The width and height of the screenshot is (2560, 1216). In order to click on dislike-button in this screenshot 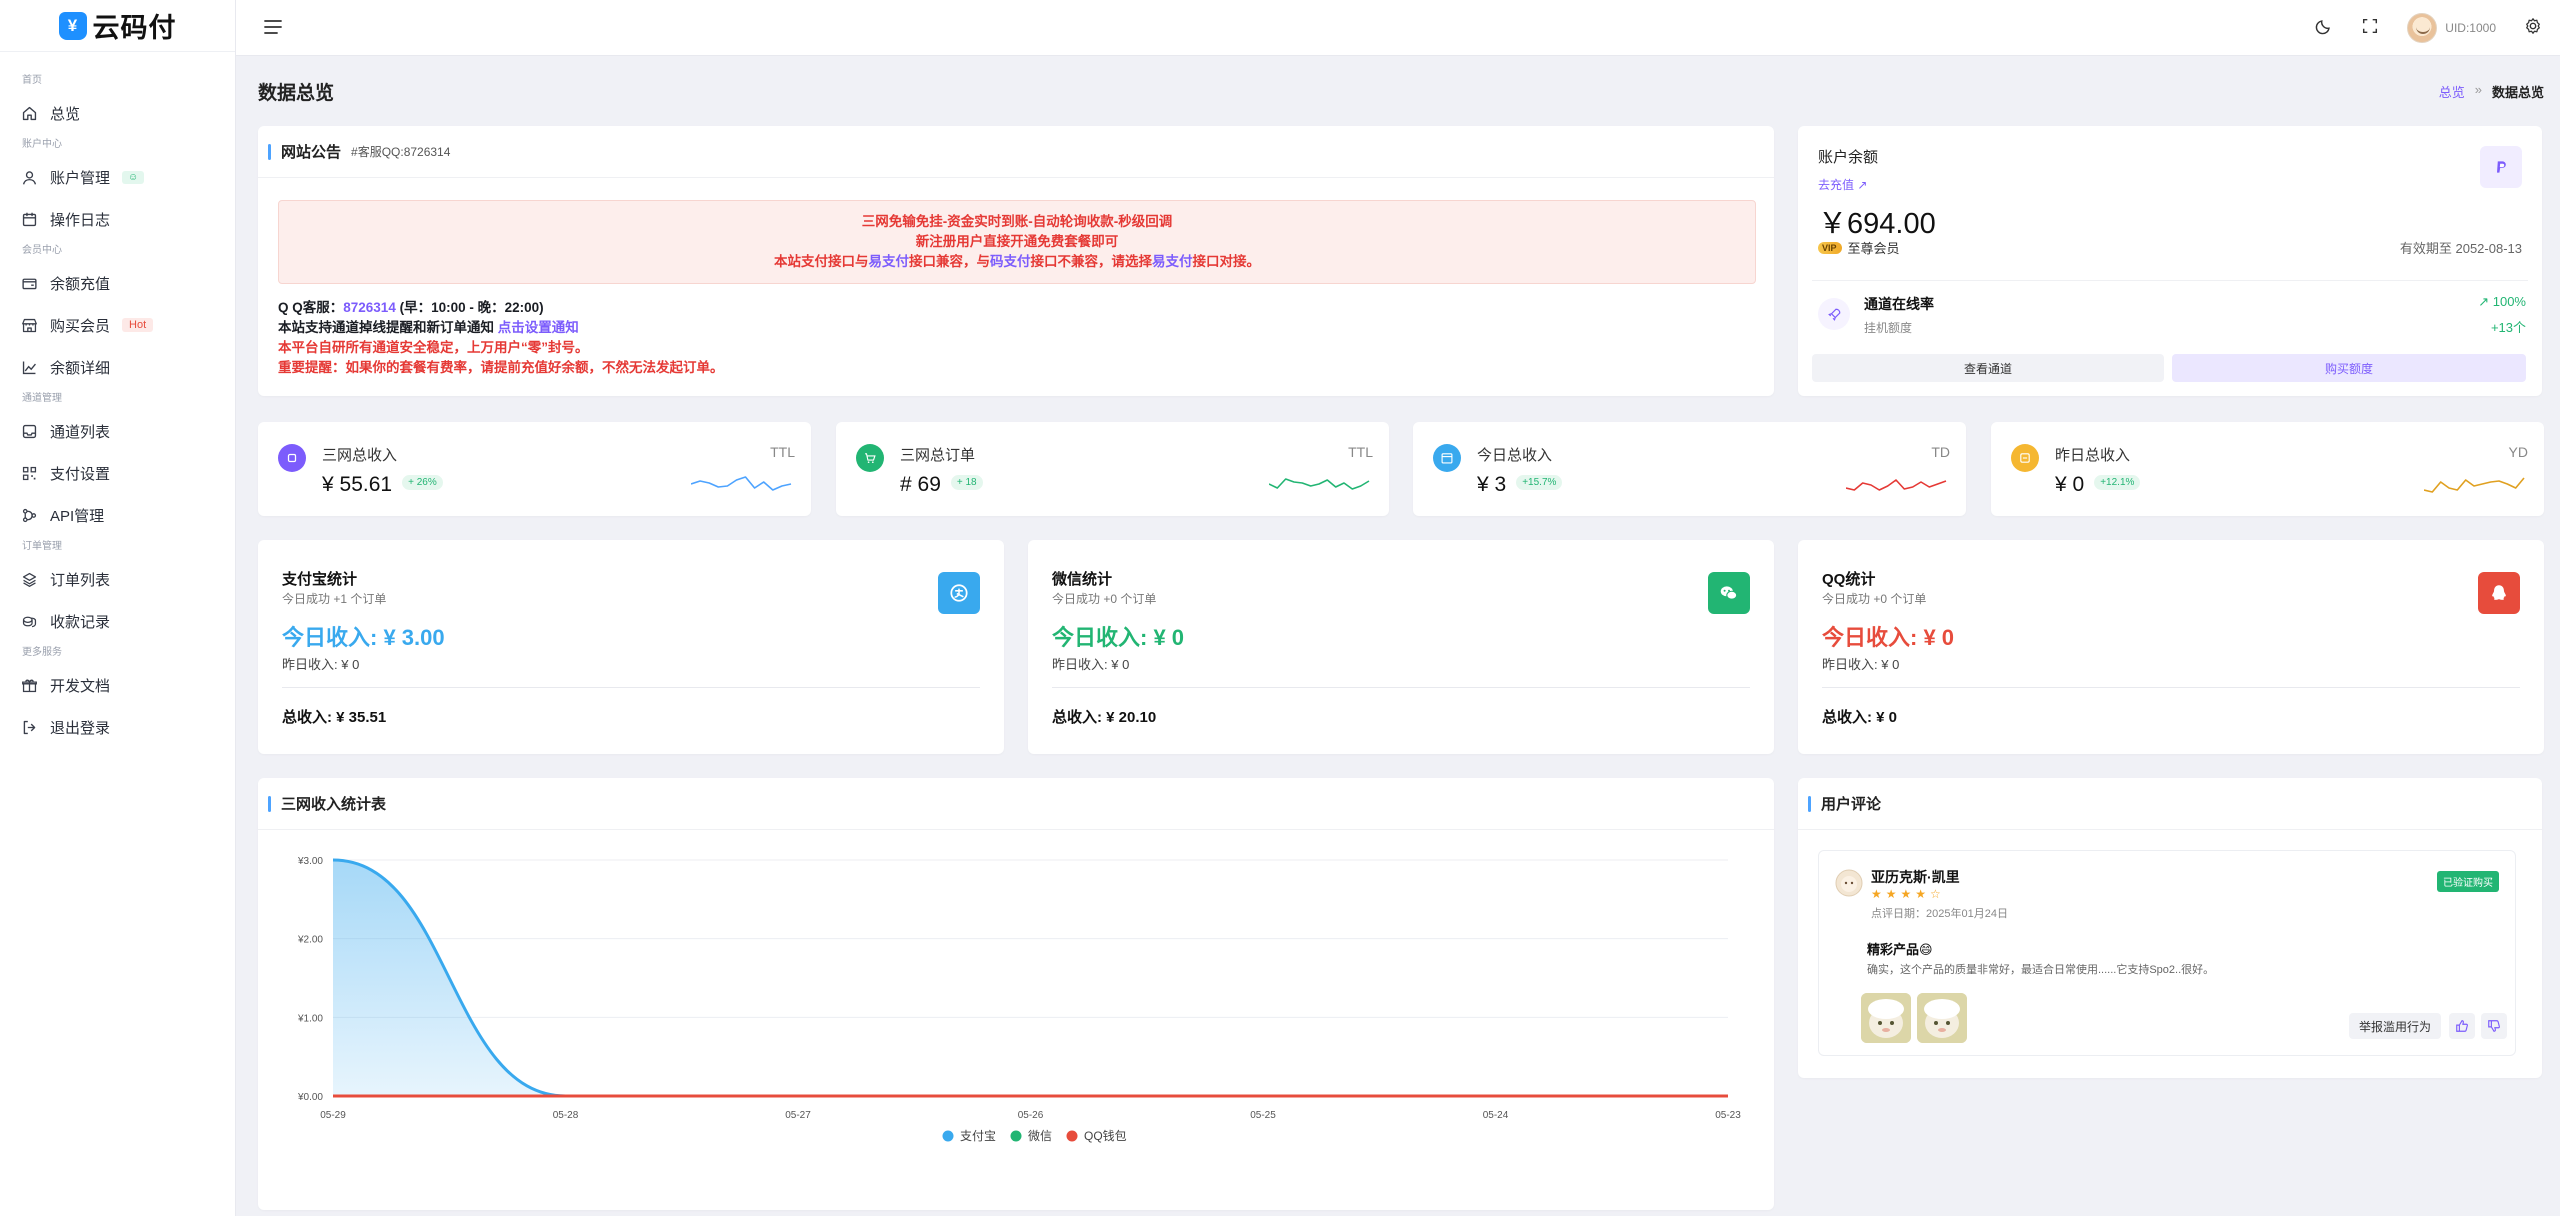, I will do `click(2494, 1026)`.